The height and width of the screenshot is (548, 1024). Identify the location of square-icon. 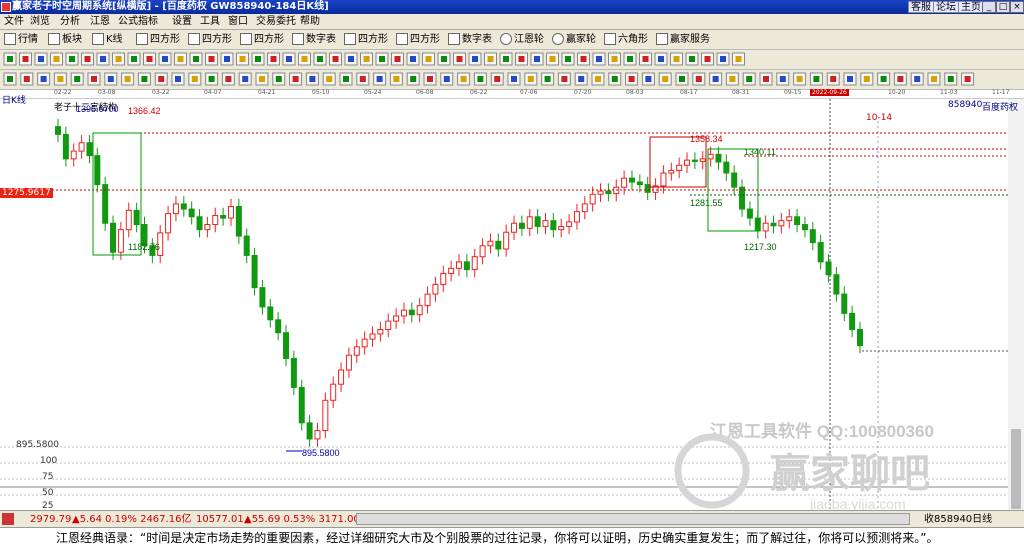
(350, 39).